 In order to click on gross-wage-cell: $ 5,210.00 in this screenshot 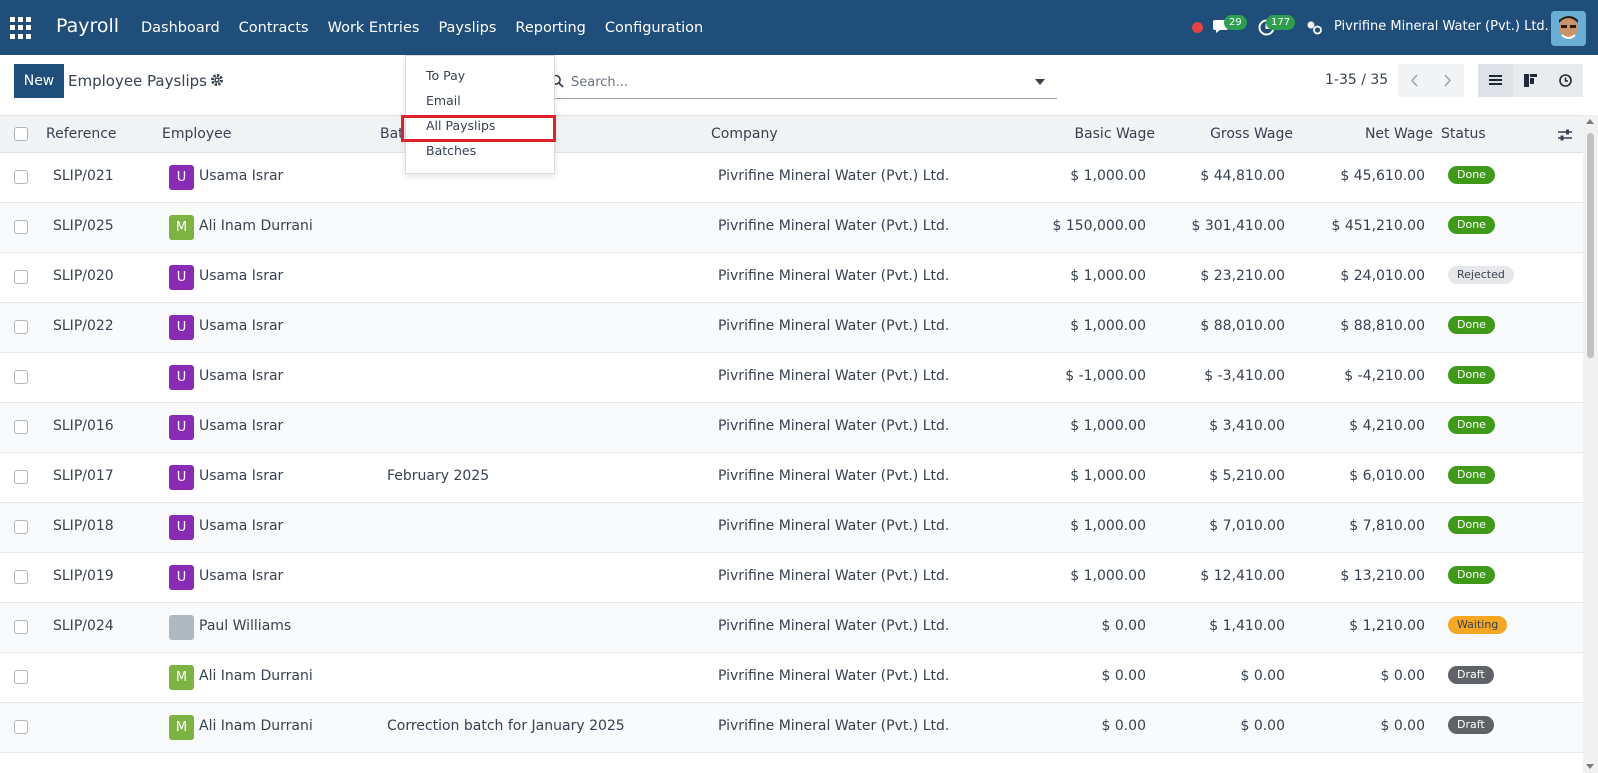, I will do `click(1247, 476)`.